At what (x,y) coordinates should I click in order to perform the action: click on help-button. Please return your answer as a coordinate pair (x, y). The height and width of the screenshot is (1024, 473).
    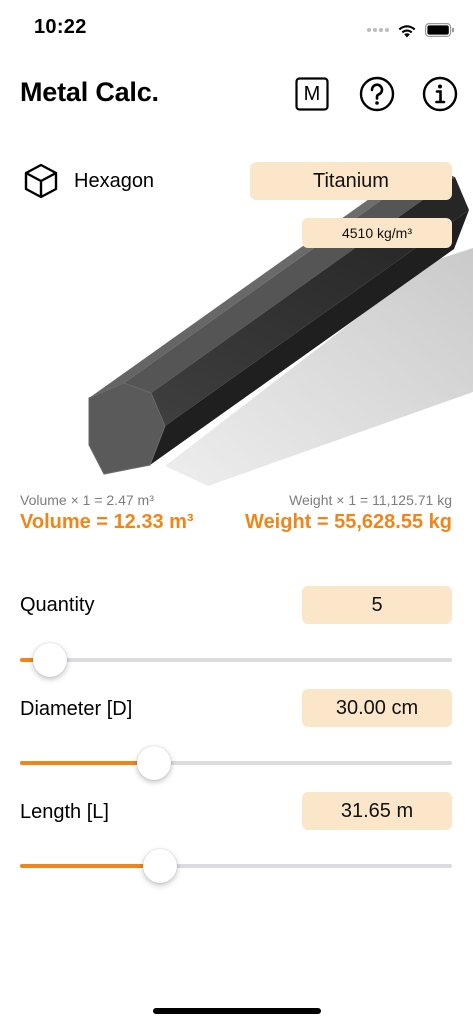
    Looking at the image, I should click on (377, 94).